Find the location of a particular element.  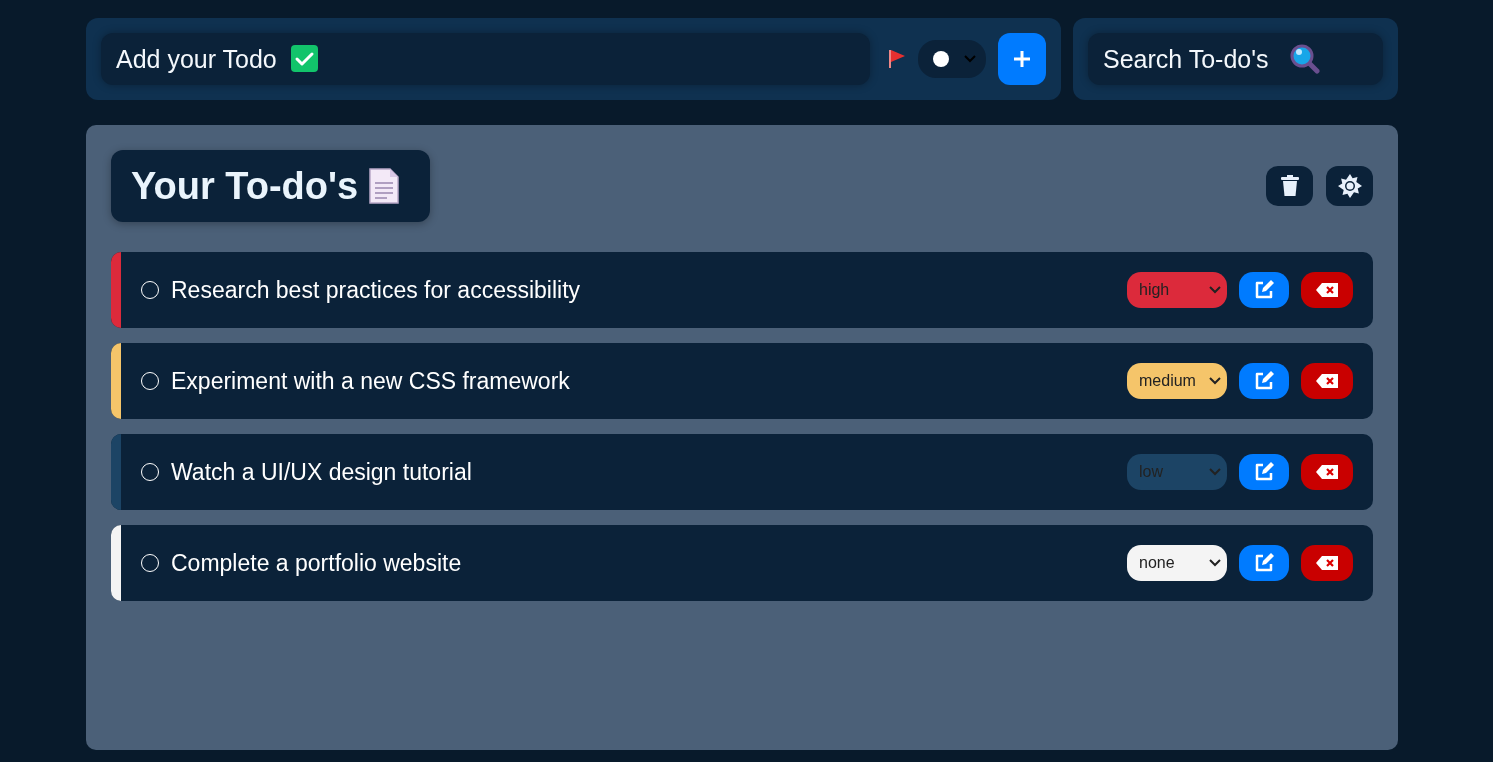

add-button is located at coordinates (1022, 59).